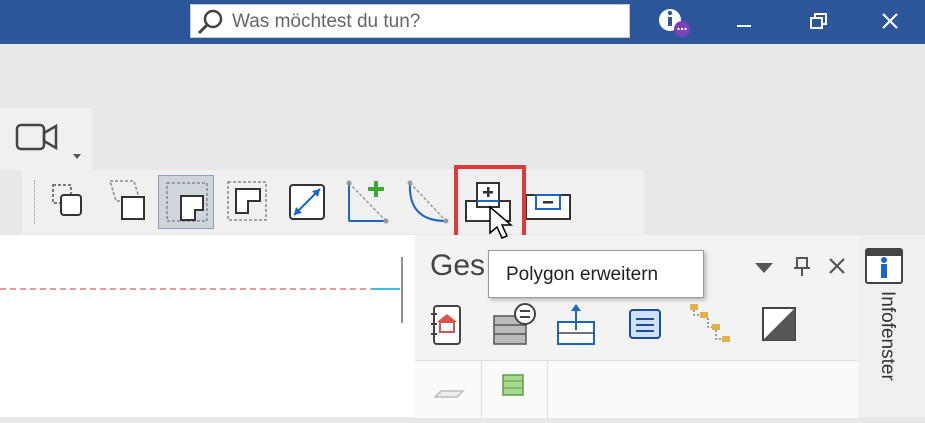 The image size is (925, 423). I want to click on 3d-box-button, so click(577, 325).